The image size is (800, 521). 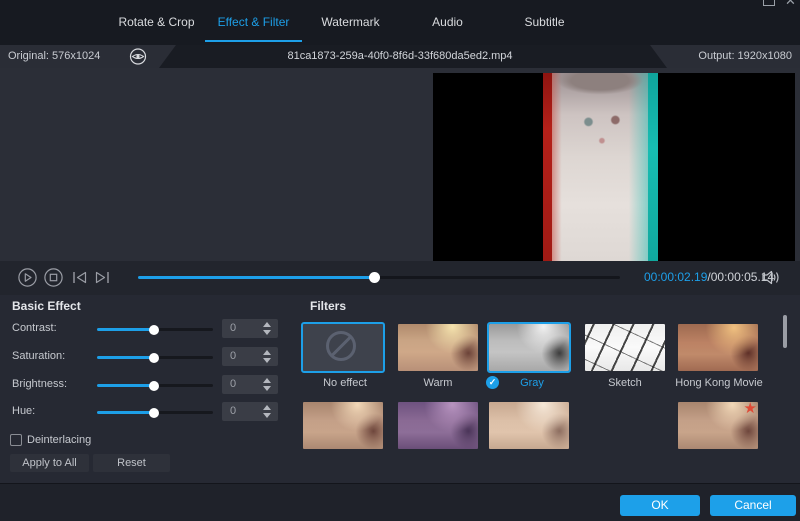 What do you see at coordinates (53, 277) in the screenshot?
I see `stop-icon` at bounding box center [53, 277].